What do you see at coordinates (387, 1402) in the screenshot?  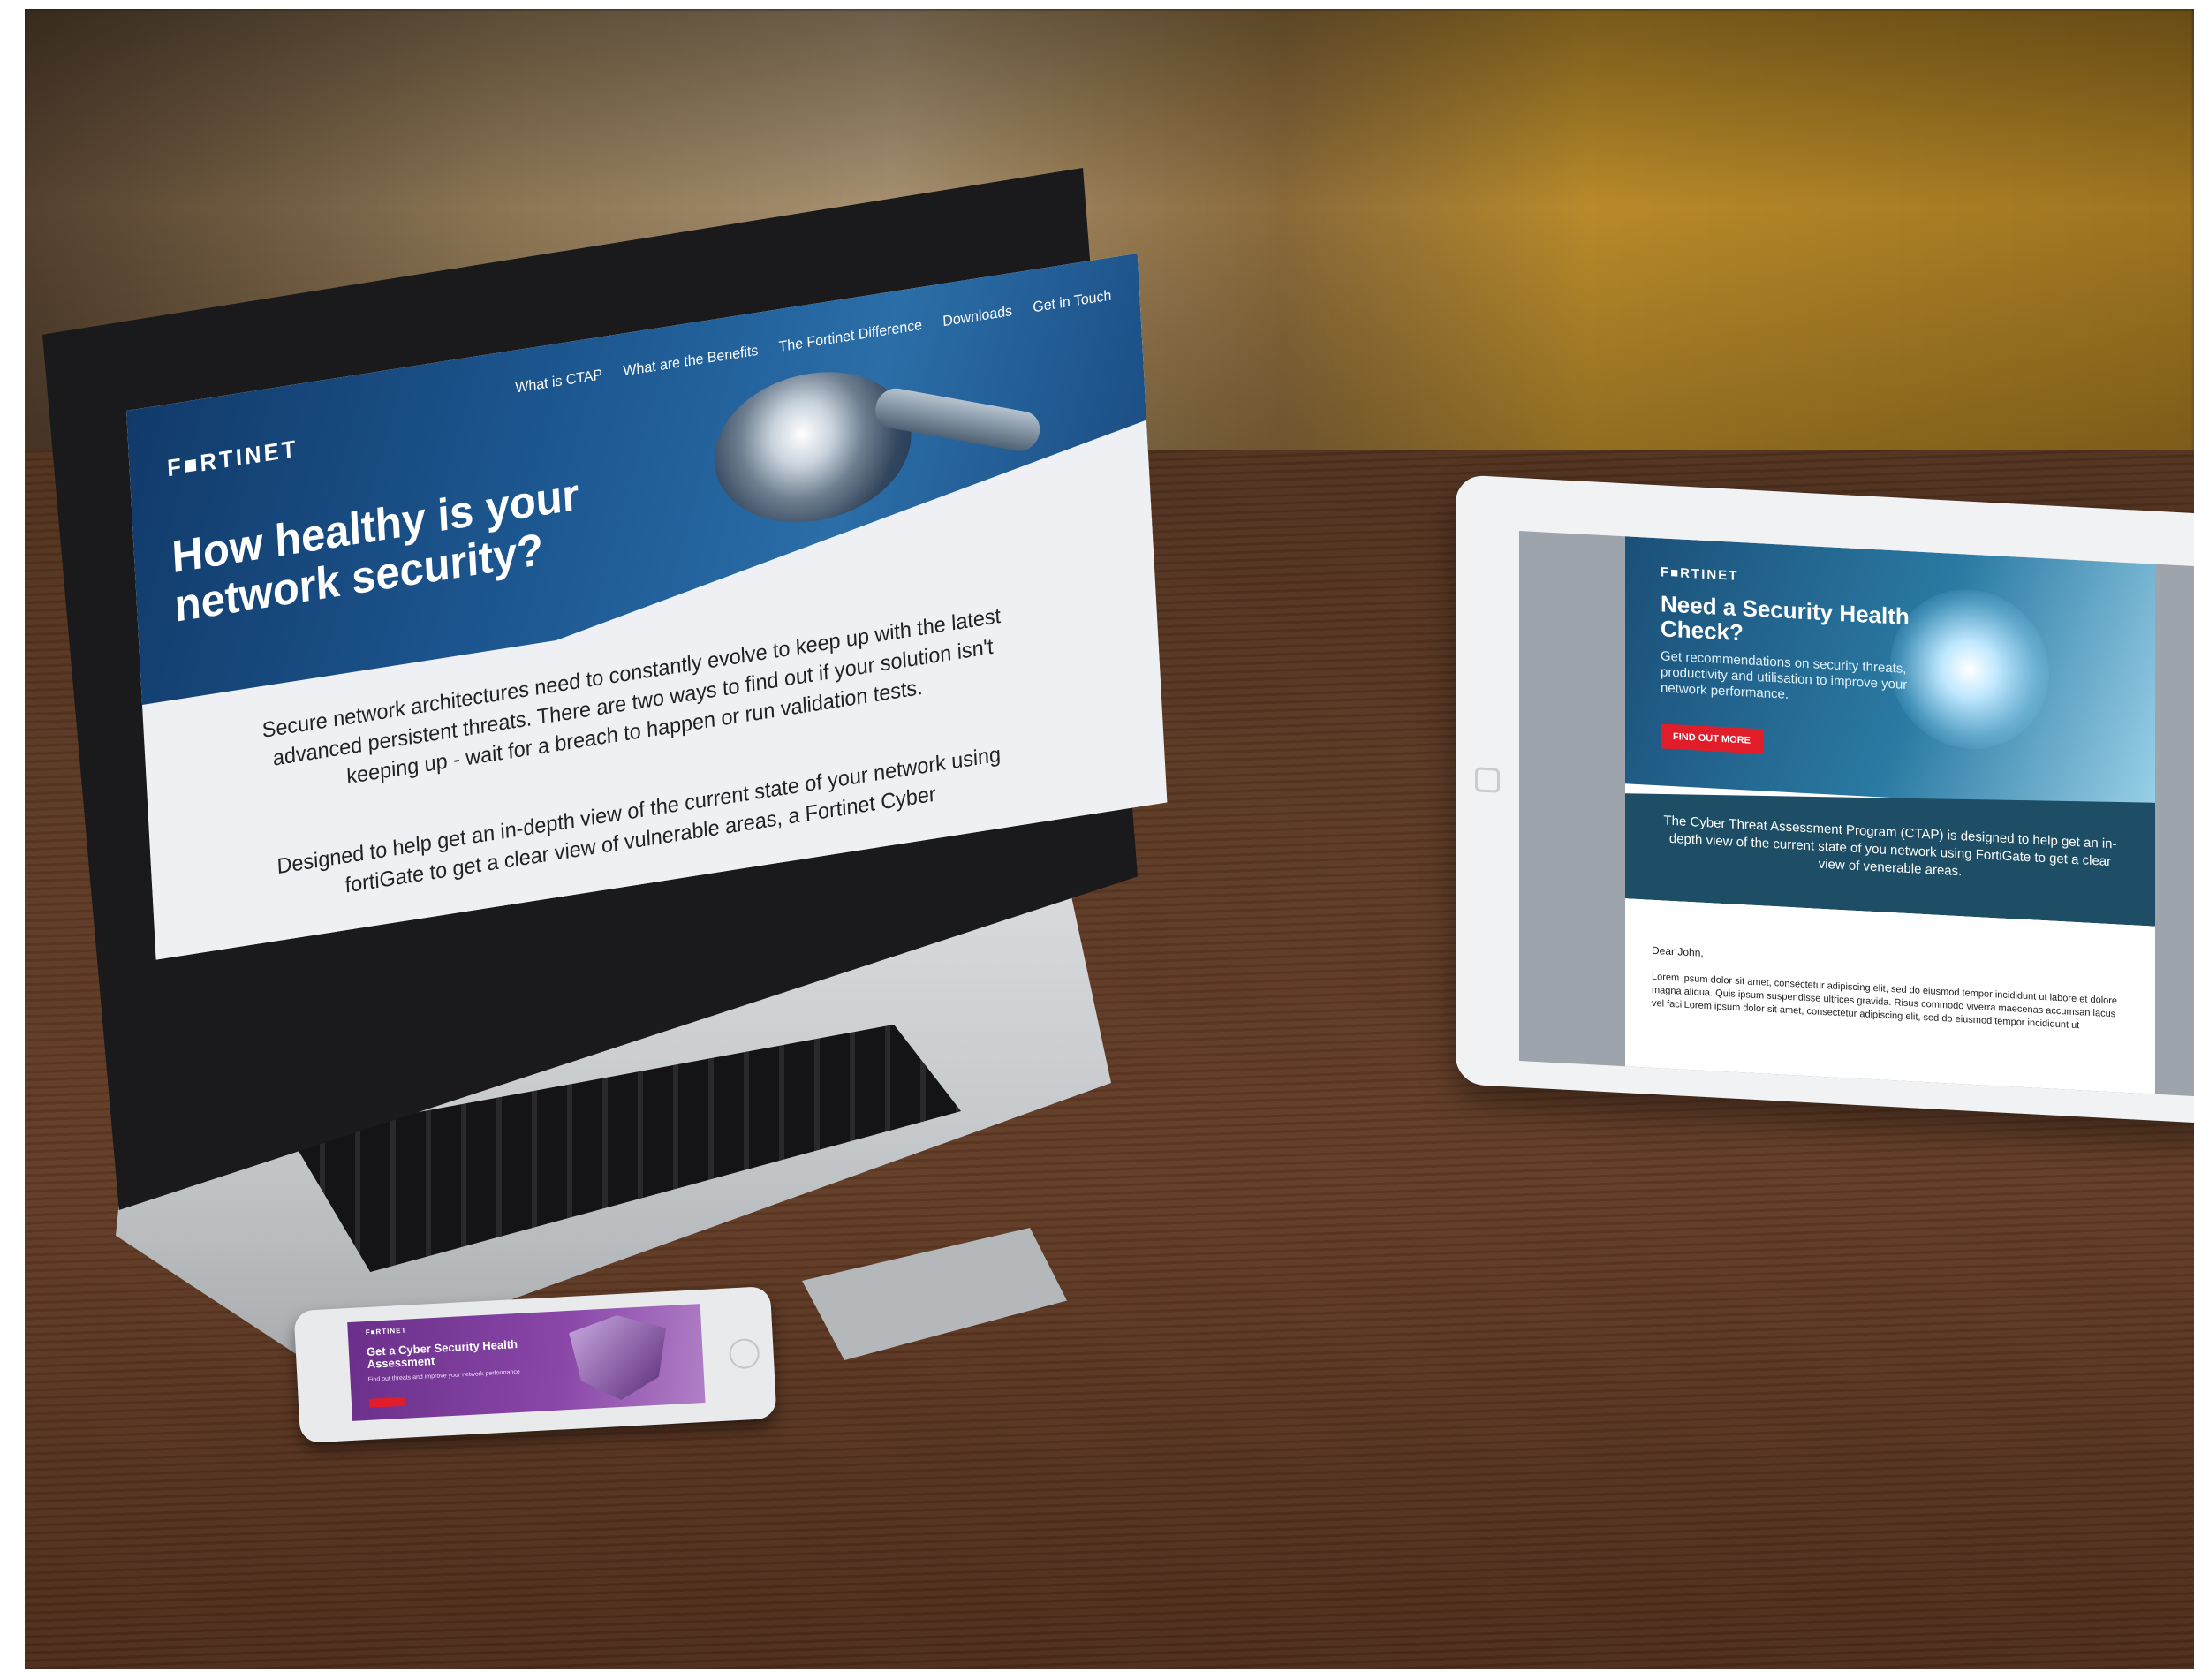 I see `phone-cta-button` at bounding box center [387, 1402].